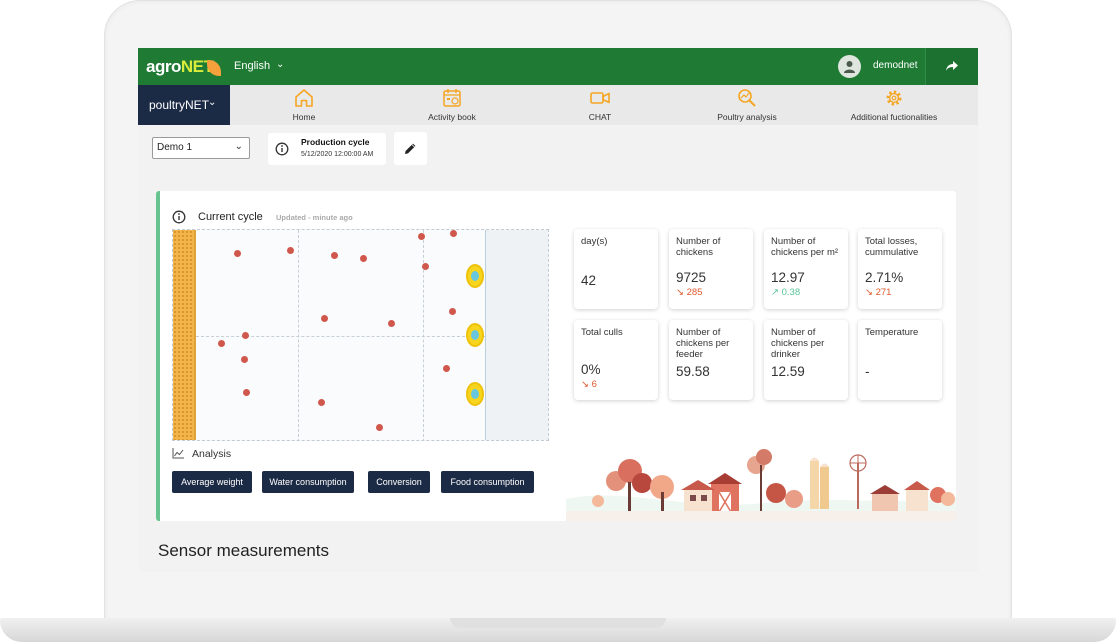 The width and height of the screenshot is (1116, 642). What do you see at coordinates (516, 335) in the screenshot?
I see `drinker-zone` at bounding box center [516, 335].